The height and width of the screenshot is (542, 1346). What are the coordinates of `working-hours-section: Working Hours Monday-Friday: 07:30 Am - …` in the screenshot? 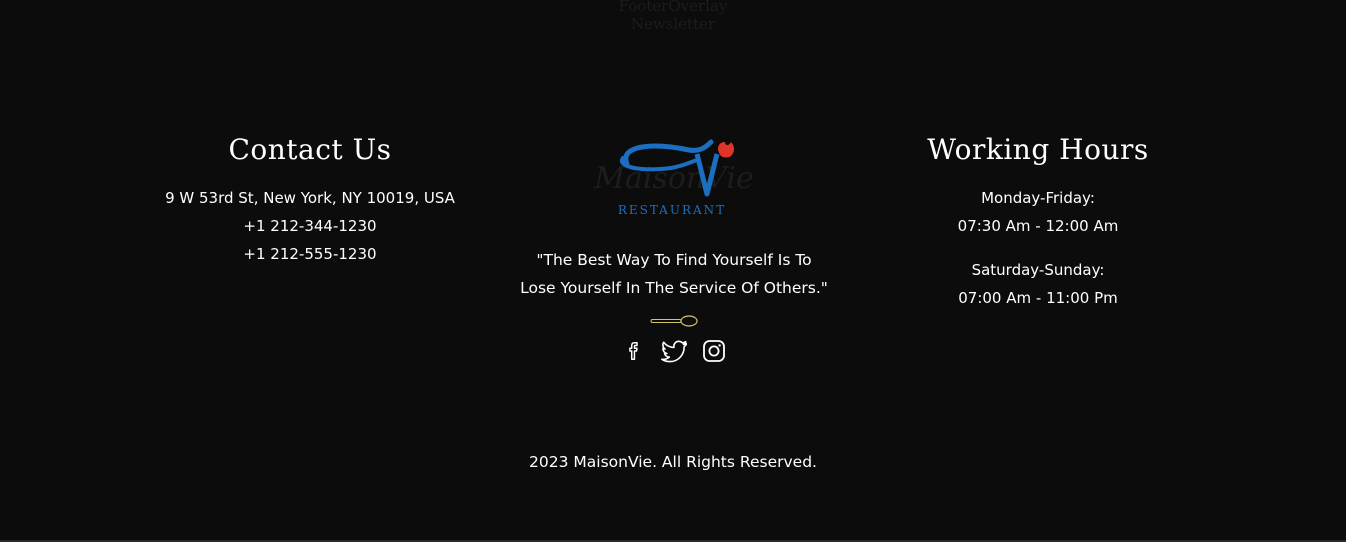 It's located at (1038, 229).